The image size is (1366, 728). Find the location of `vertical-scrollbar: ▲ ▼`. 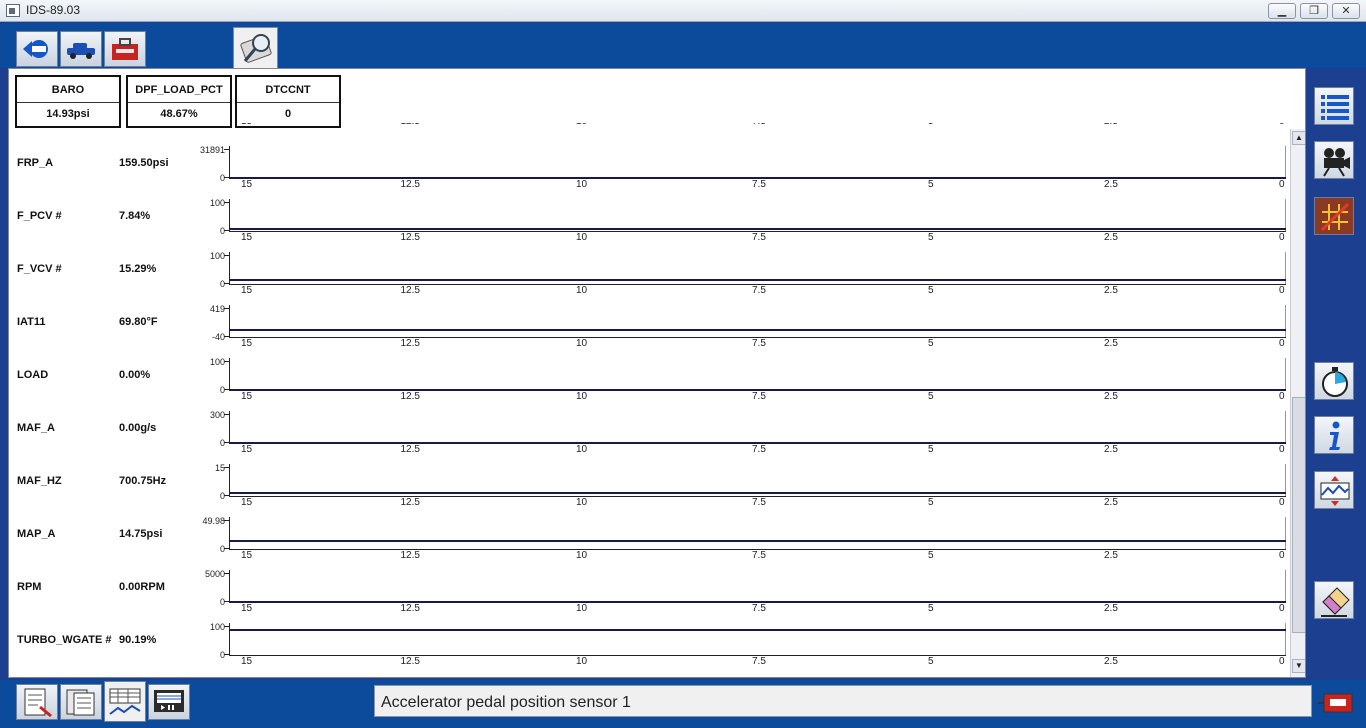

vertical-scrollbar: ▲ ▼ is located at coordinates (1297, 403).